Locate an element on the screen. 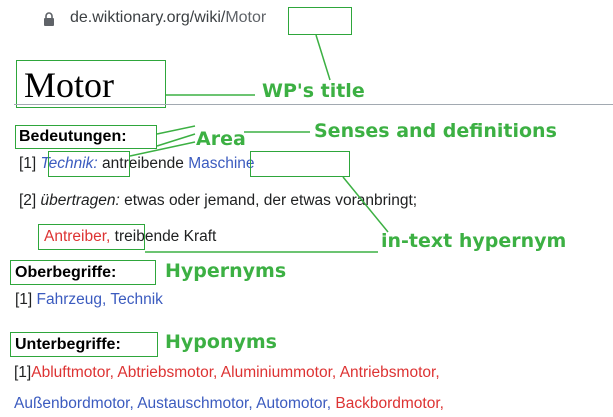 The image size is (613, 417). annotation-hyponyms: Hyponyms is located at coordinates (221, 342).